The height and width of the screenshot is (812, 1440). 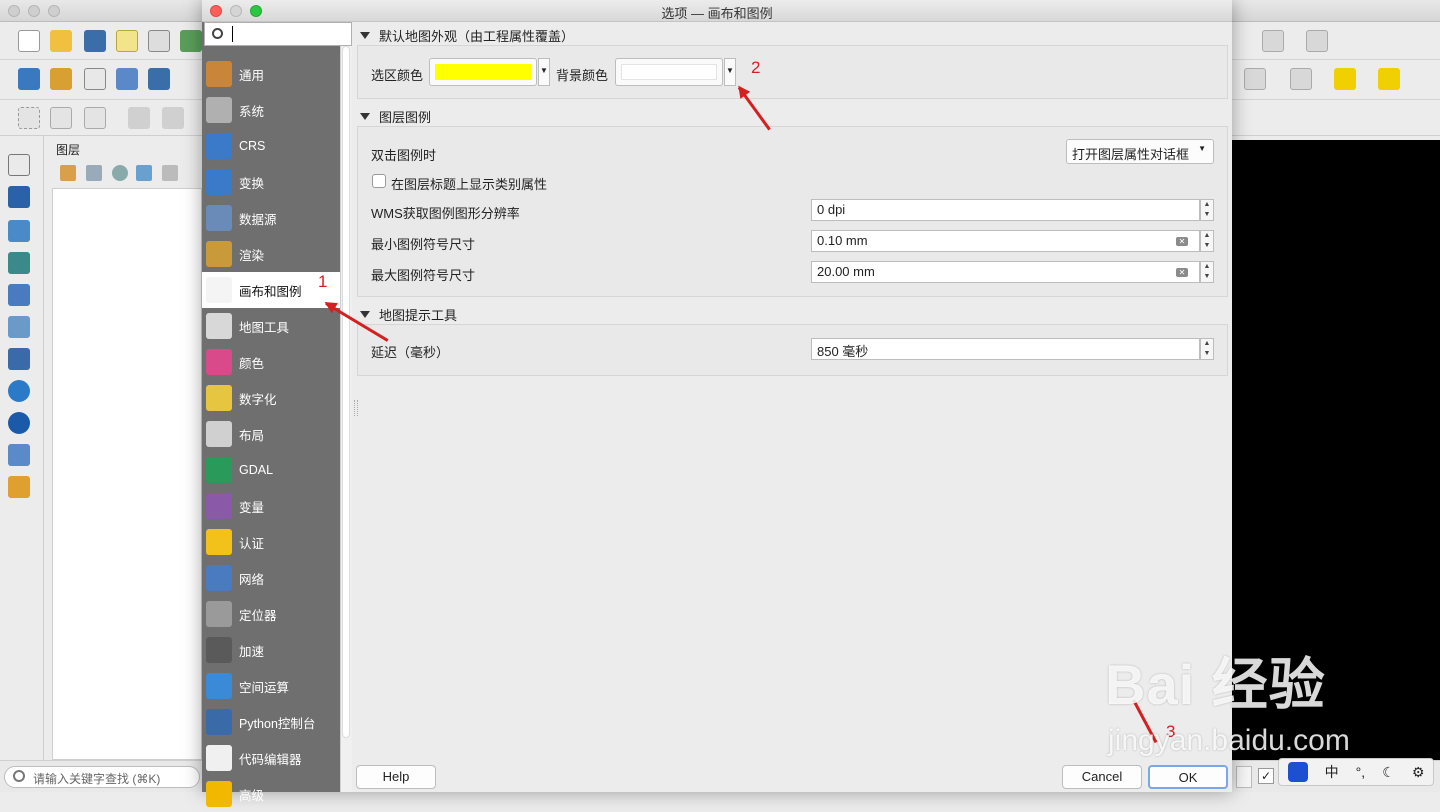 I want to click on show-classification-label: 在图层标题上显示类别属性, so click(x=469, y=183).